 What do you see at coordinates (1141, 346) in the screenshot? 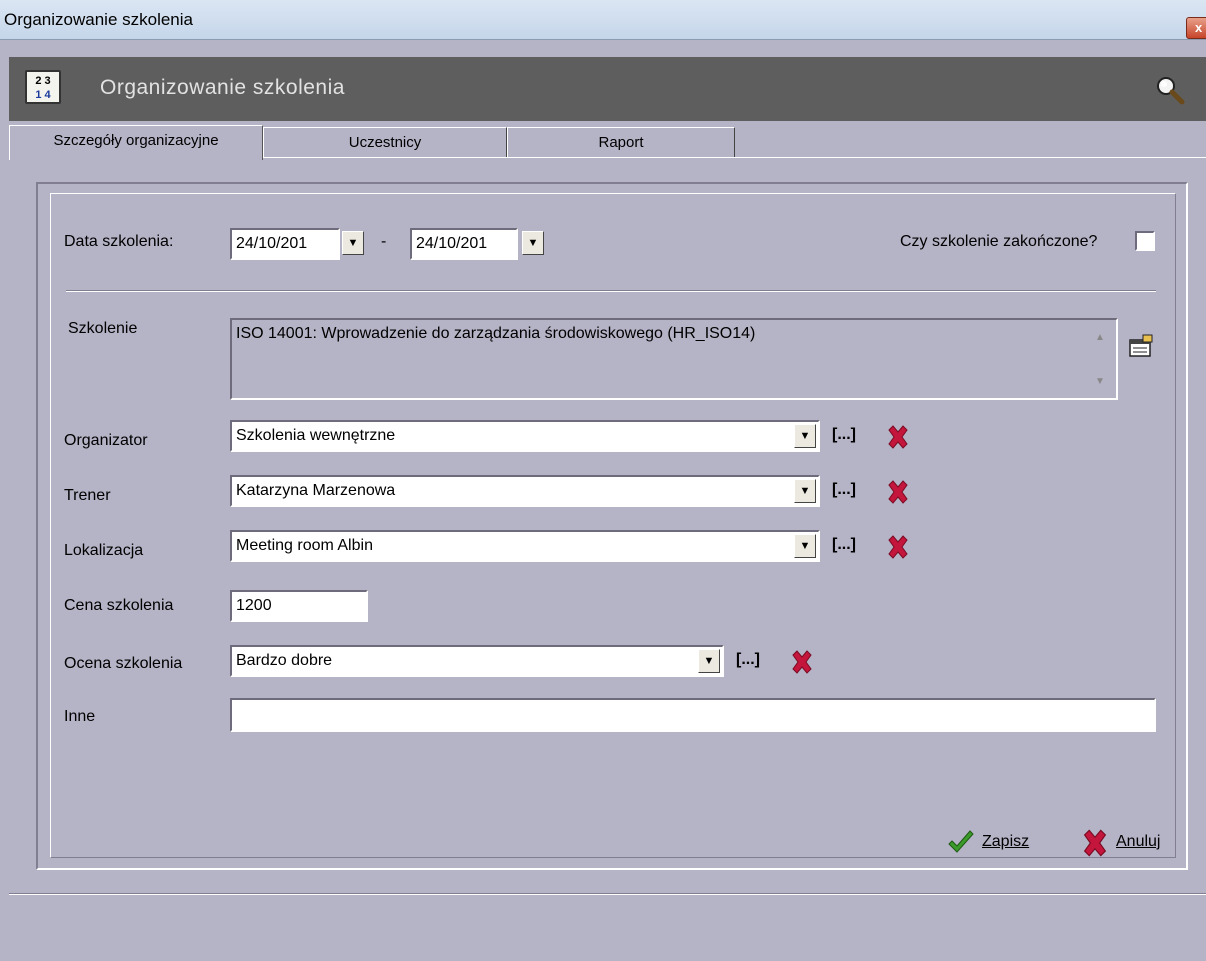
I see `properties-icon` at bounding box center [1141, 346].